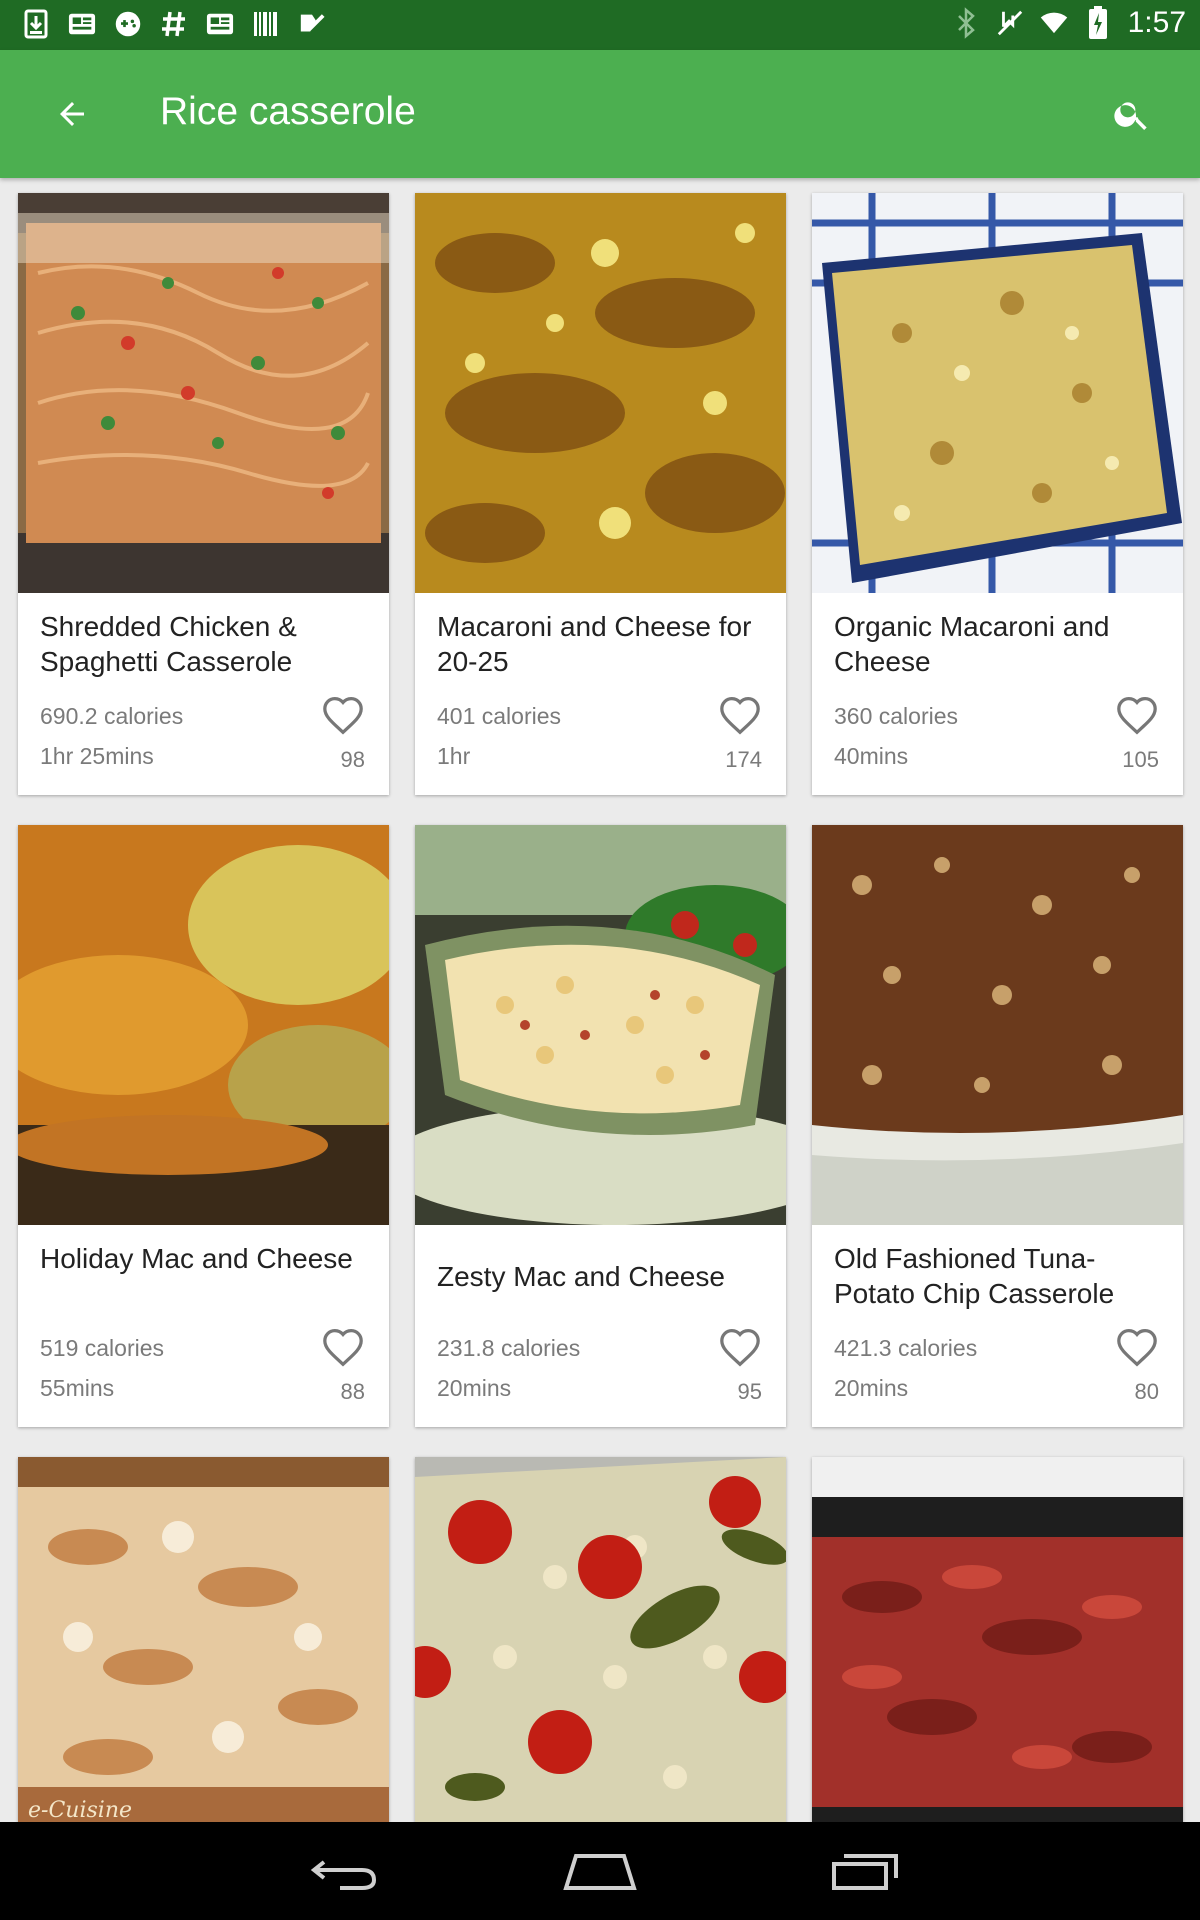 This screenshot has width=1200, height=1920. What do you see at coordinates (80, 1810) in the screenshot?
I see `watermark-text: e-Cuisine` at bounding box center [80, 1810].